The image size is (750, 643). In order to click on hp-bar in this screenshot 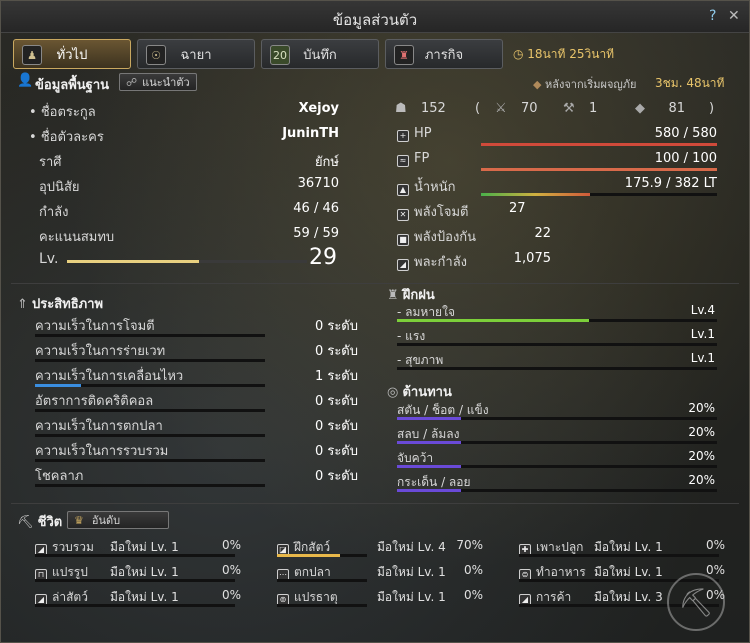, I will do `click(599, 144)`.